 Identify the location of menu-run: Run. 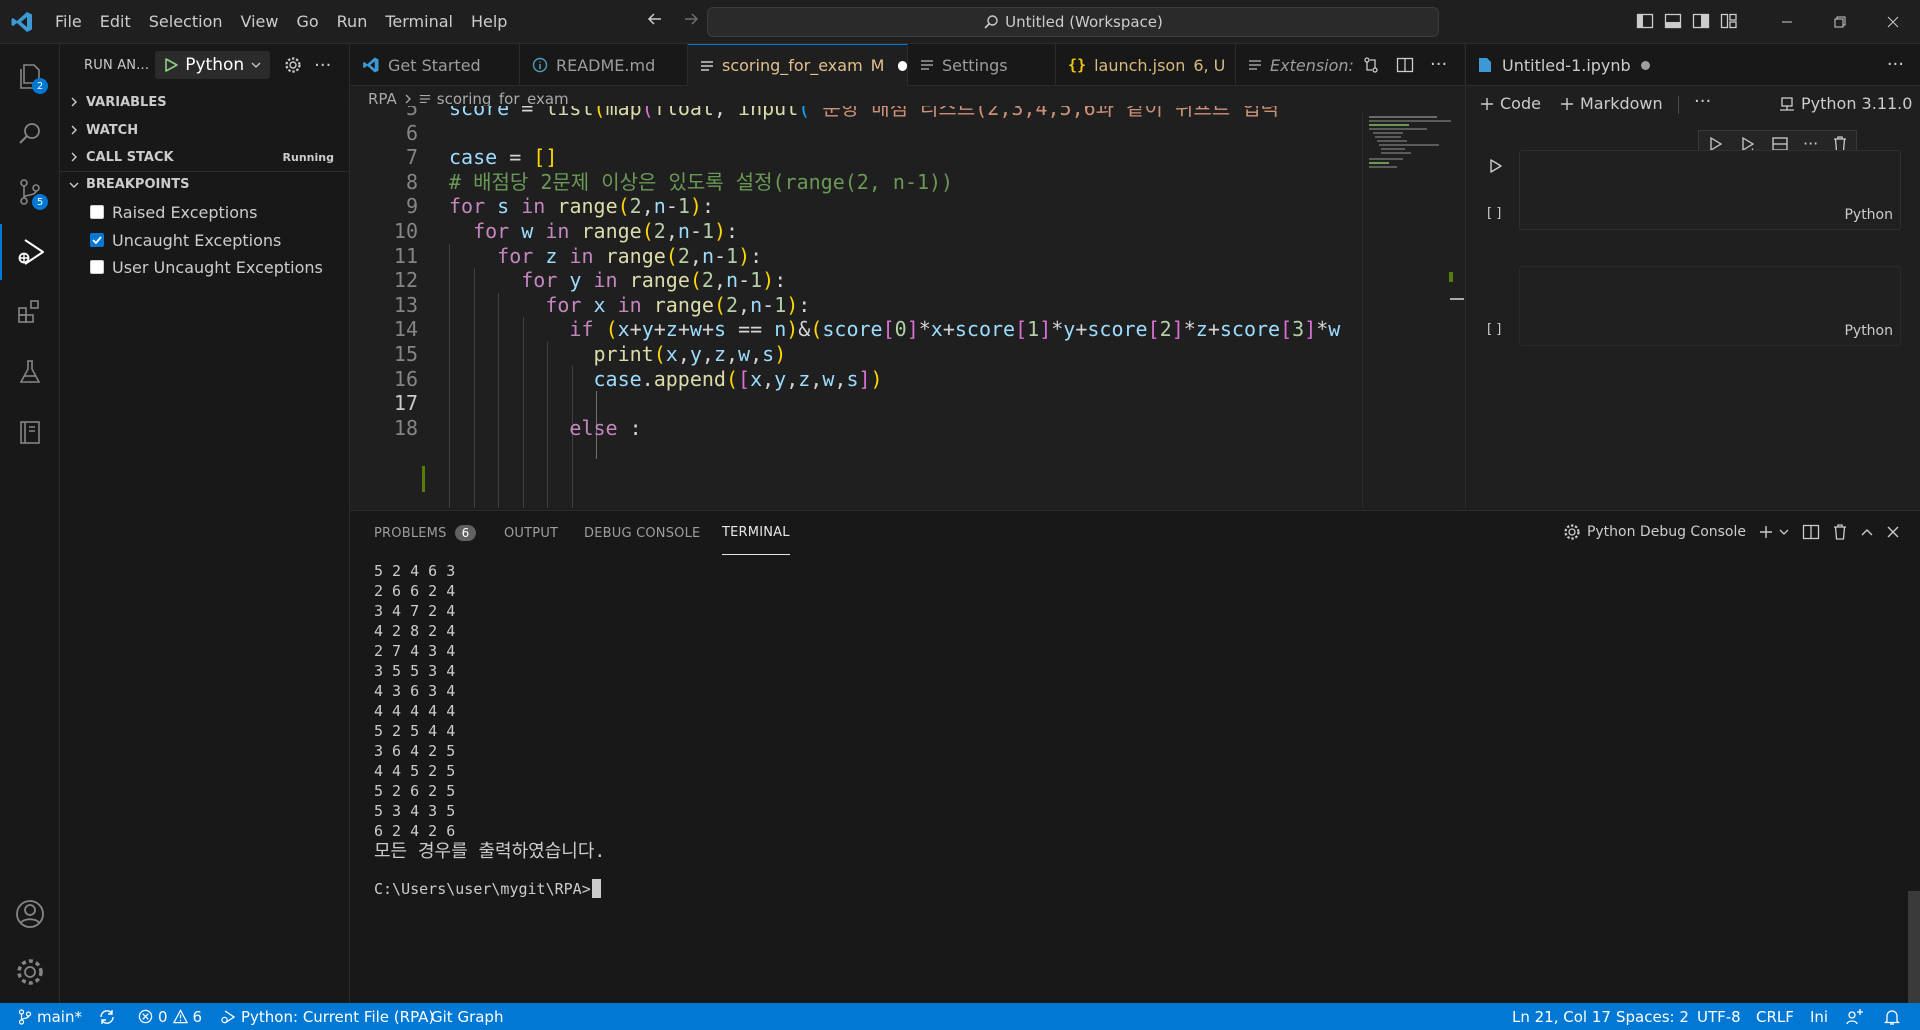
(352, 22).